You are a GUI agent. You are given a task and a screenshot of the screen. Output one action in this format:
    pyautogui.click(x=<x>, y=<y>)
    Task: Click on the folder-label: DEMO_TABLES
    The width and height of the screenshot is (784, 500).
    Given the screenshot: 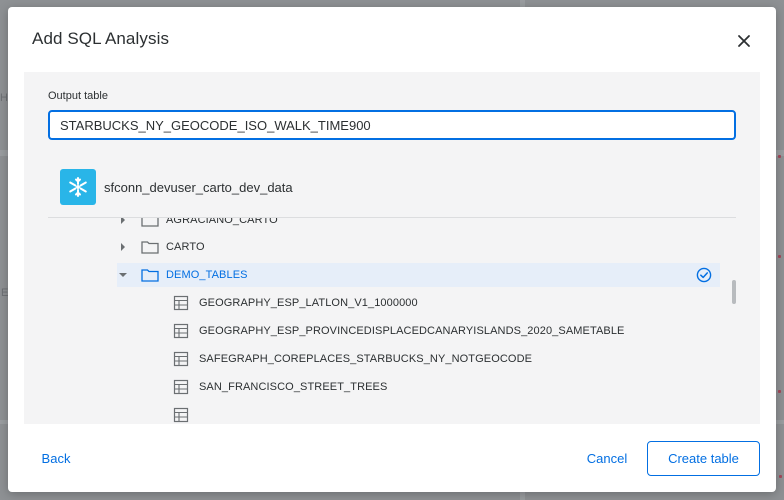 What is the action you would take?
    pyautogui.click(x=207, y=275)
    